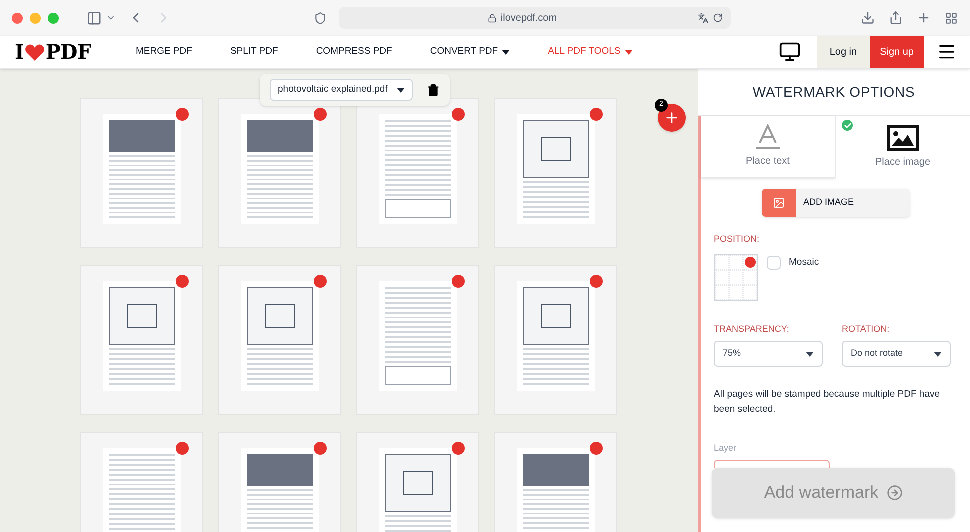  Describe the element at coordinates (703, 18) in the screenshot. I see `translate-icon` at that location.